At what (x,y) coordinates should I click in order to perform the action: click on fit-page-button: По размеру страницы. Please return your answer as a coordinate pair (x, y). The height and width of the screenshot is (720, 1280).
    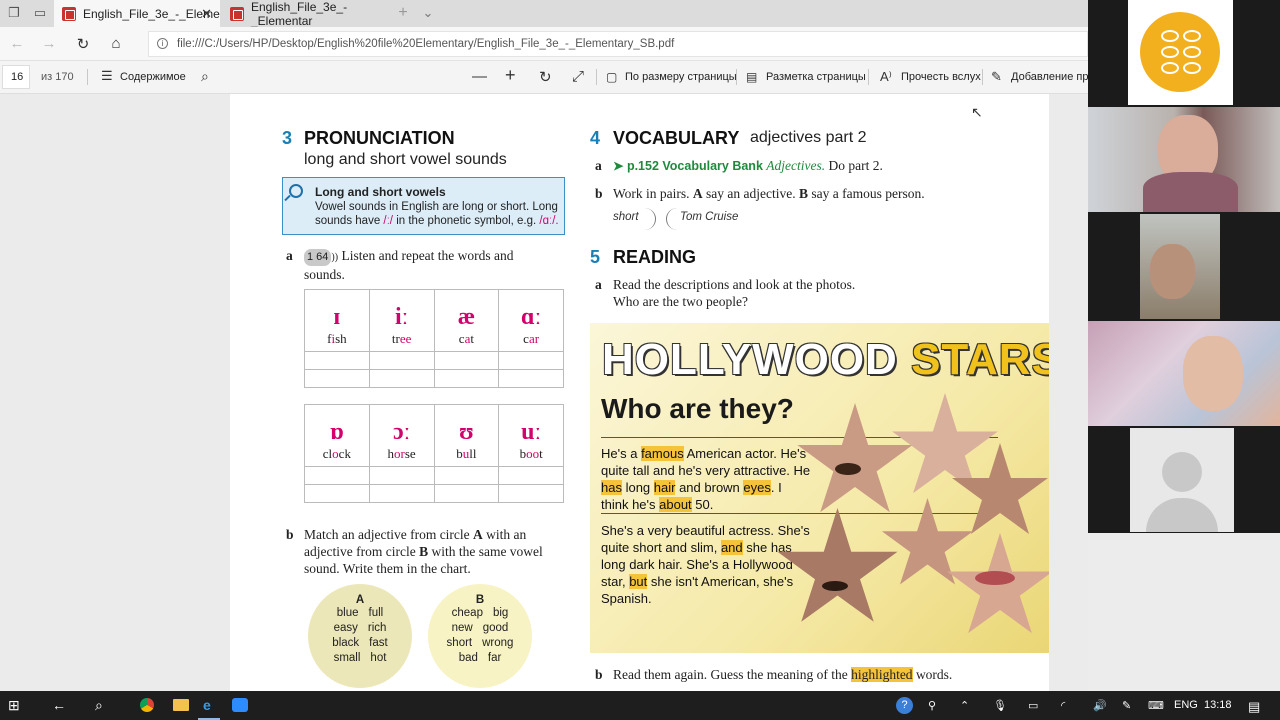
    Looking at the image, I should click on (681, 77).